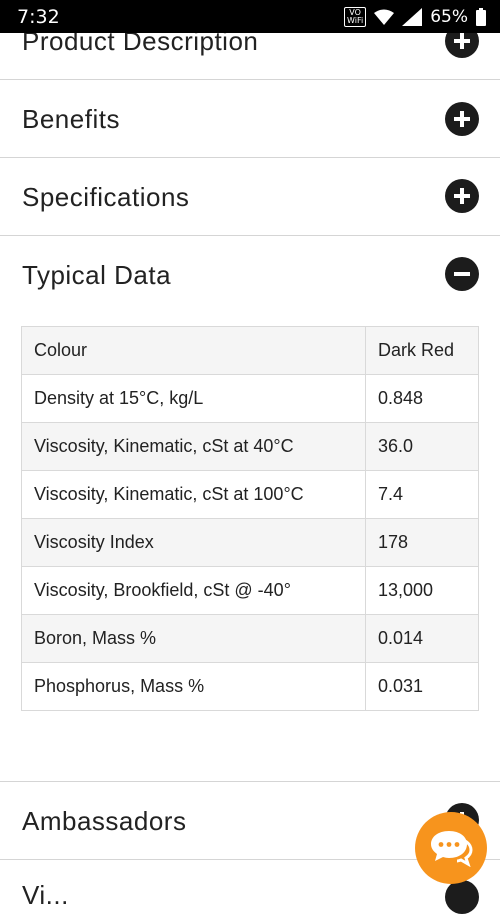 This screenshot has width=500, height=914. I want to click on property-cell: Viscosity, Brookfield, cSt @ -40°, so click(193, 590).